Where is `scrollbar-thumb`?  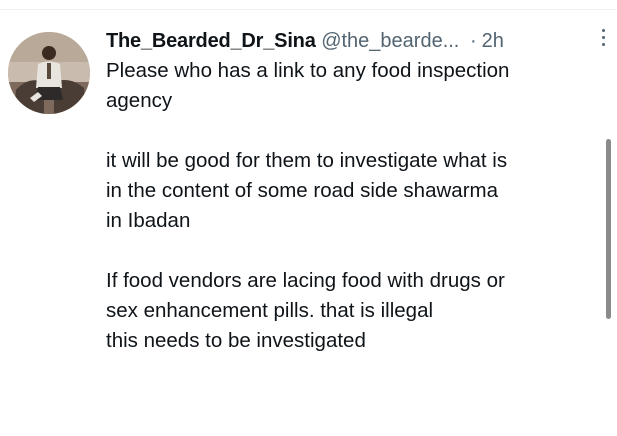
scrollbar-thumb is located at coordinates (608, 229).